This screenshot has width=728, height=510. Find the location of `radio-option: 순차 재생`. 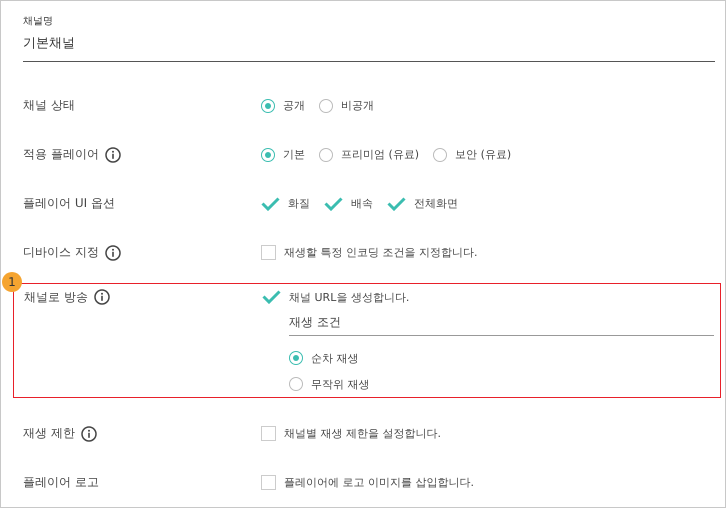

radio-option: 순차 재생 is located at coordinates (501, 358).